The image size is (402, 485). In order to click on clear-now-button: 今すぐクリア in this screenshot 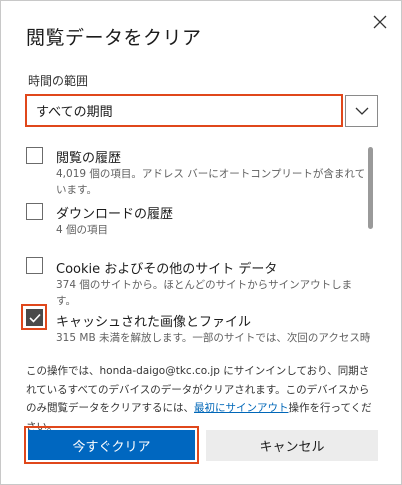, I will do `click(111, 445)`.